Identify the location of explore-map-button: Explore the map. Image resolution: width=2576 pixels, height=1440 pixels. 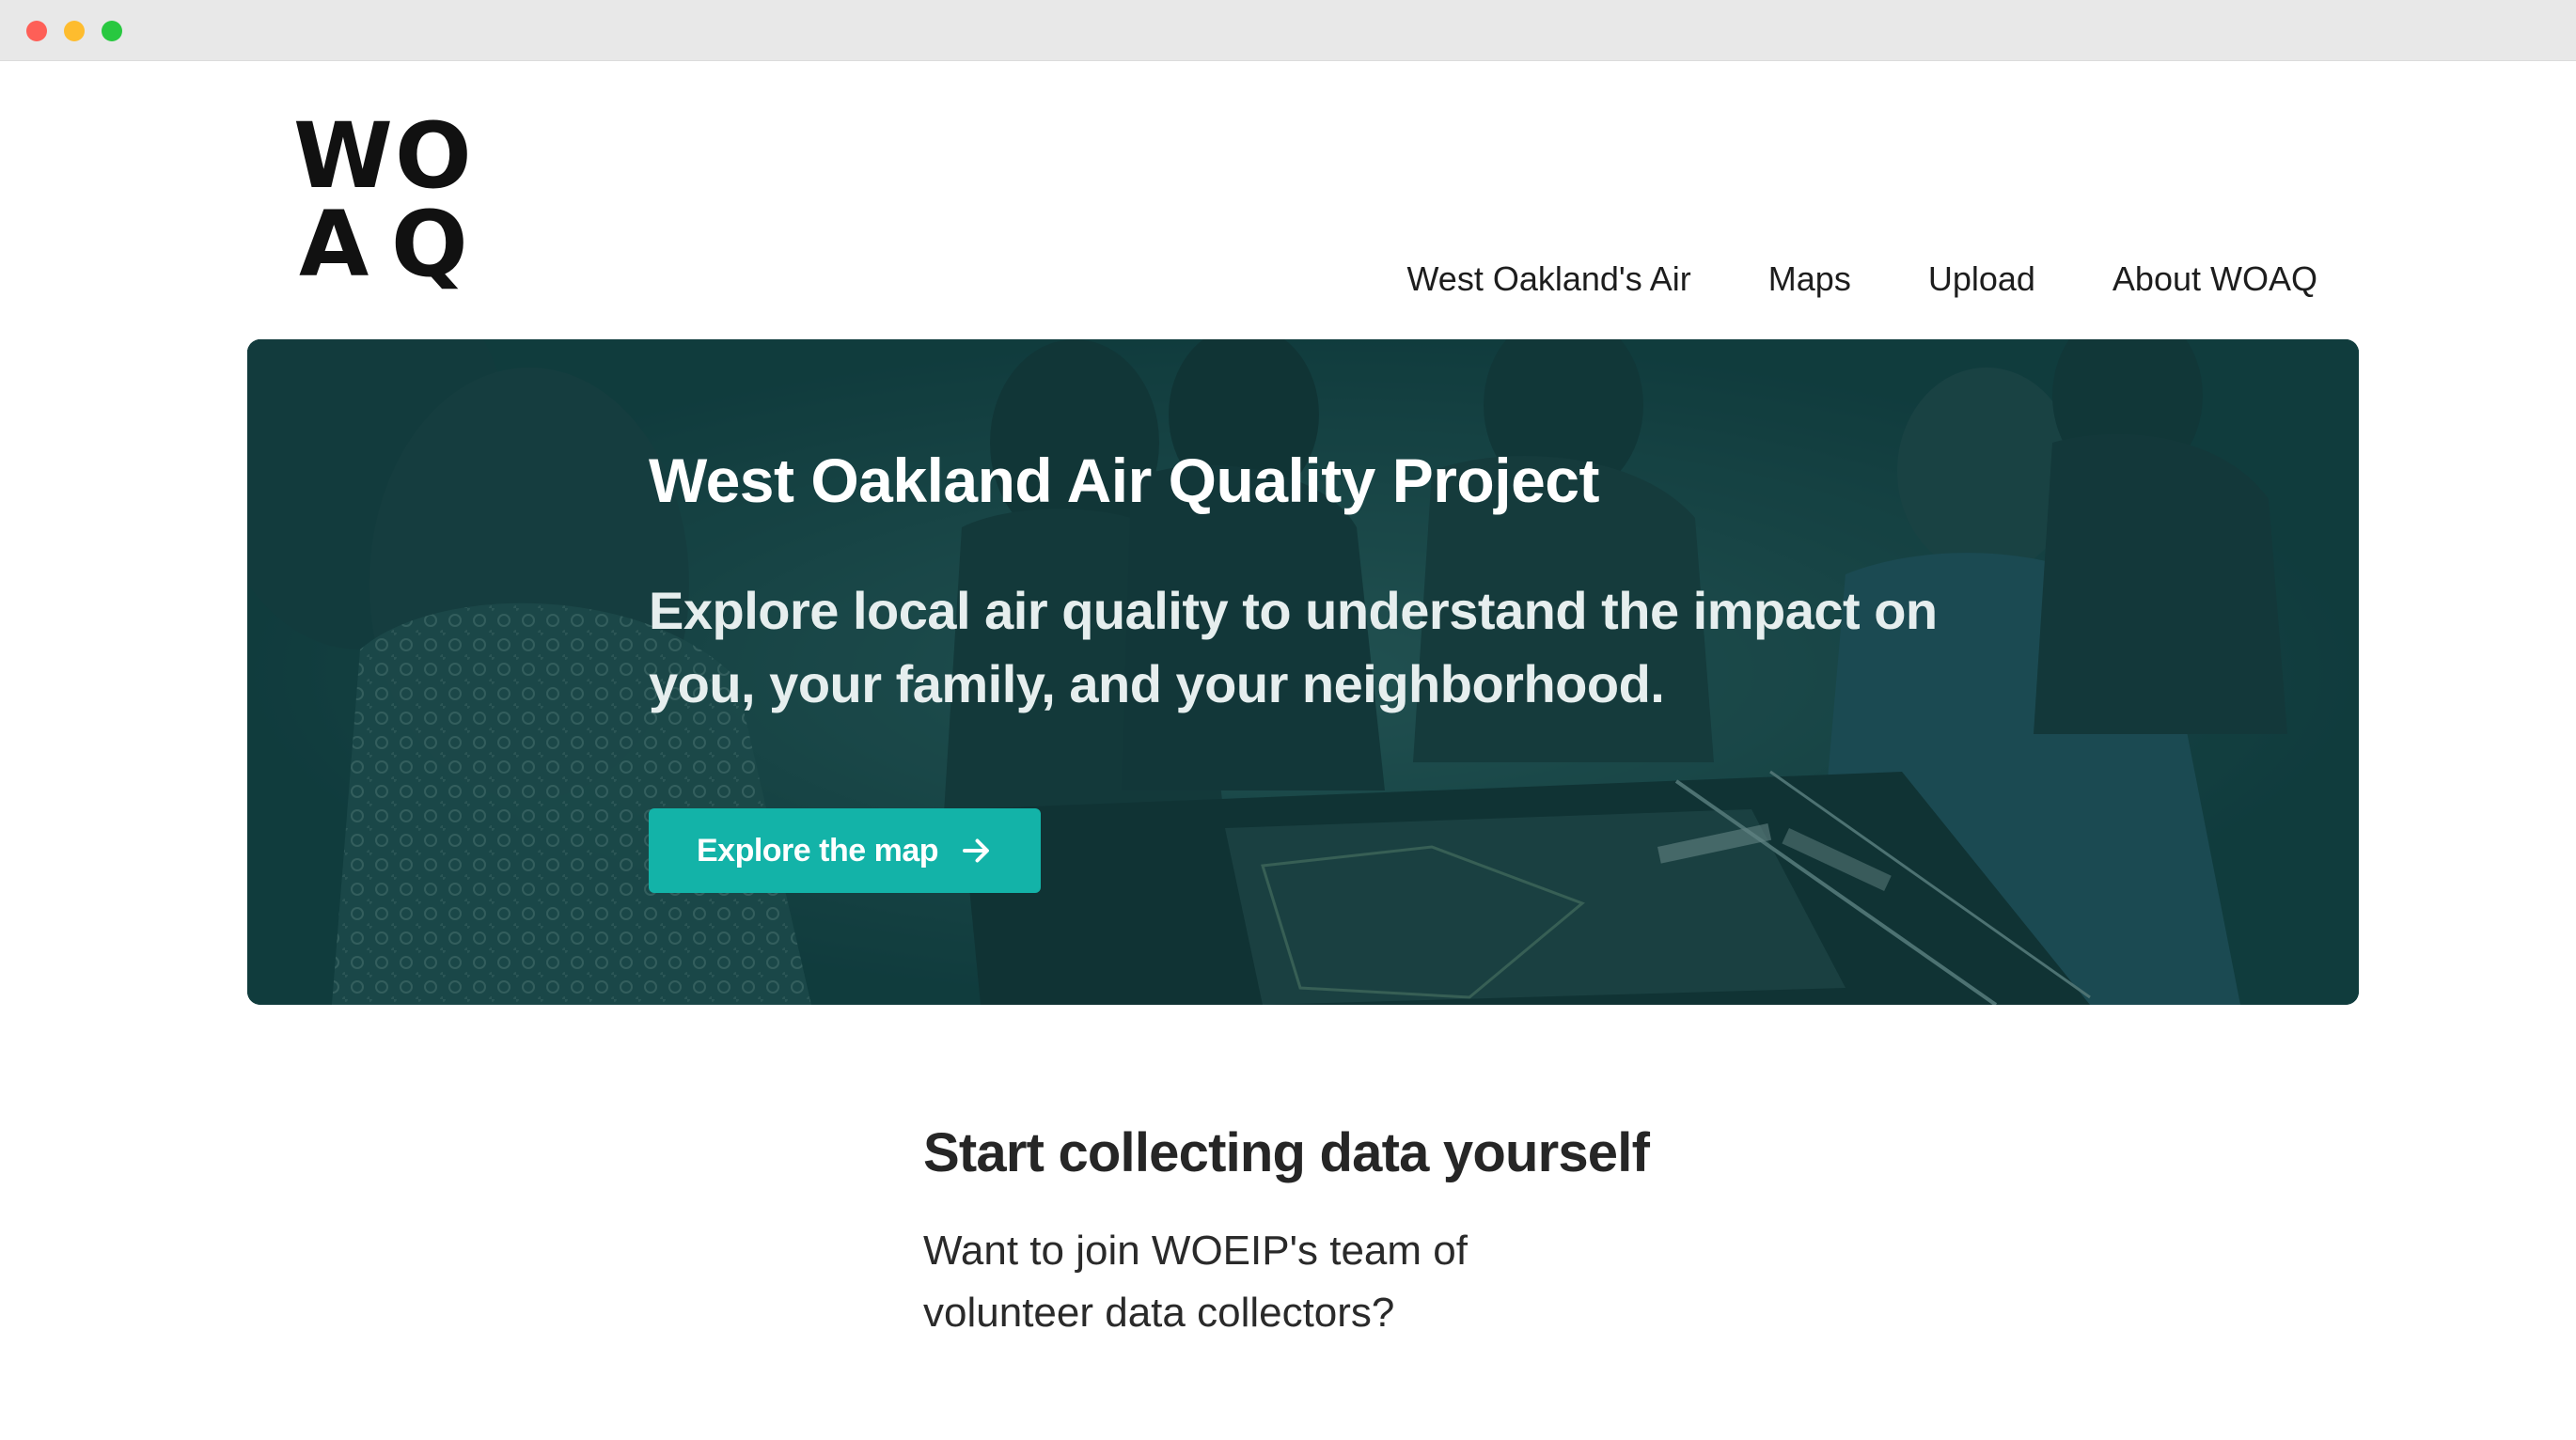
(845, 850).